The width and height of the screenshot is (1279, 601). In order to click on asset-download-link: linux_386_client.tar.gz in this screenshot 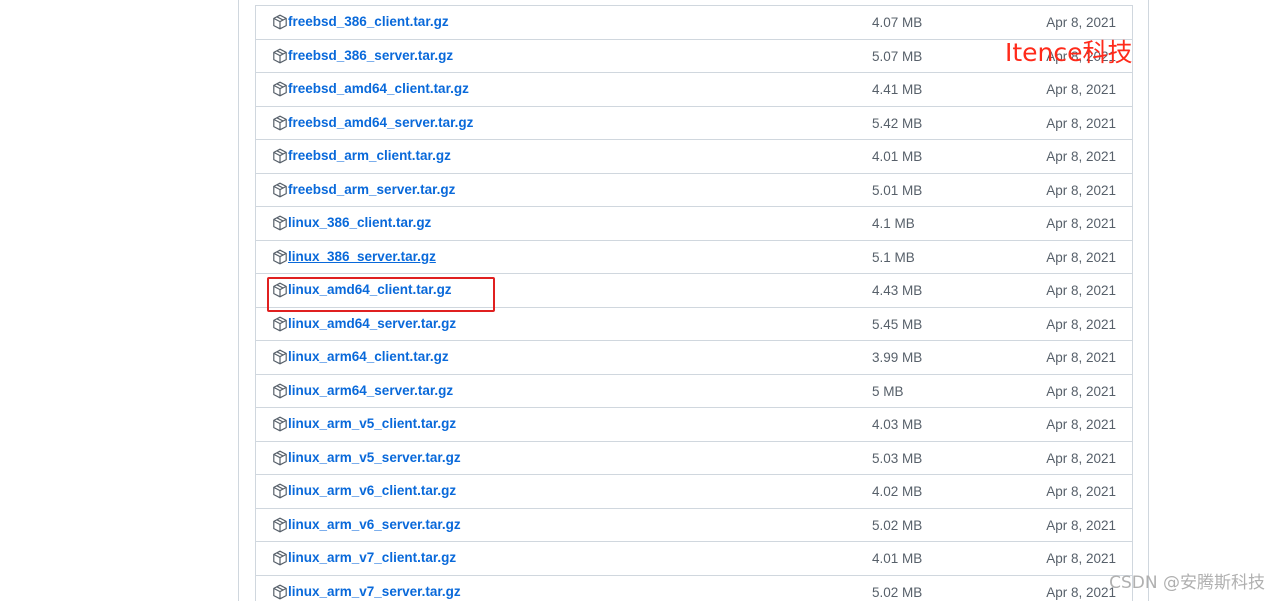, I will do `click(359, 222)`.